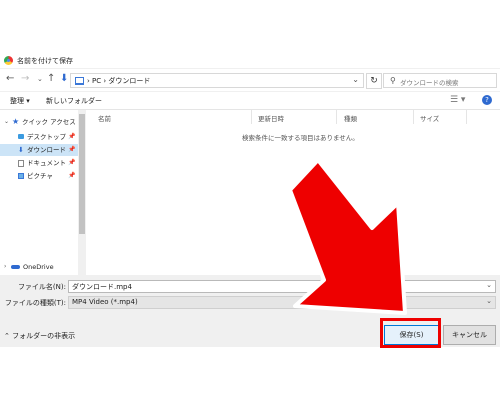 Image resolution: width=500 pixels, height=400 pixels. What do you see at coordinates (374, 81) in the screenshot?
I see `refresh-button: ↻` at bounding box center [374, 81].